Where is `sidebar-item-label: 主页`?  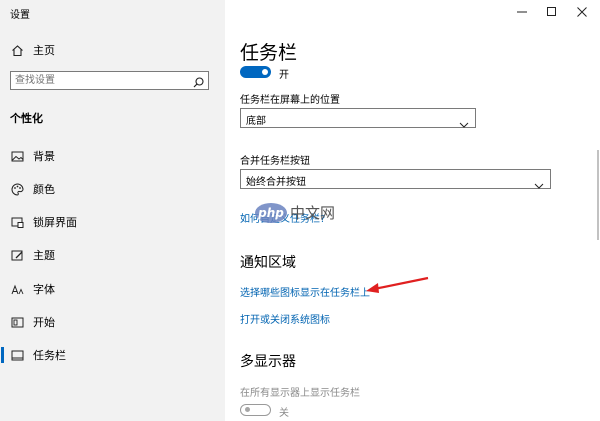
sidebar-item-label: 主页 is located at coordinates (44, 50).